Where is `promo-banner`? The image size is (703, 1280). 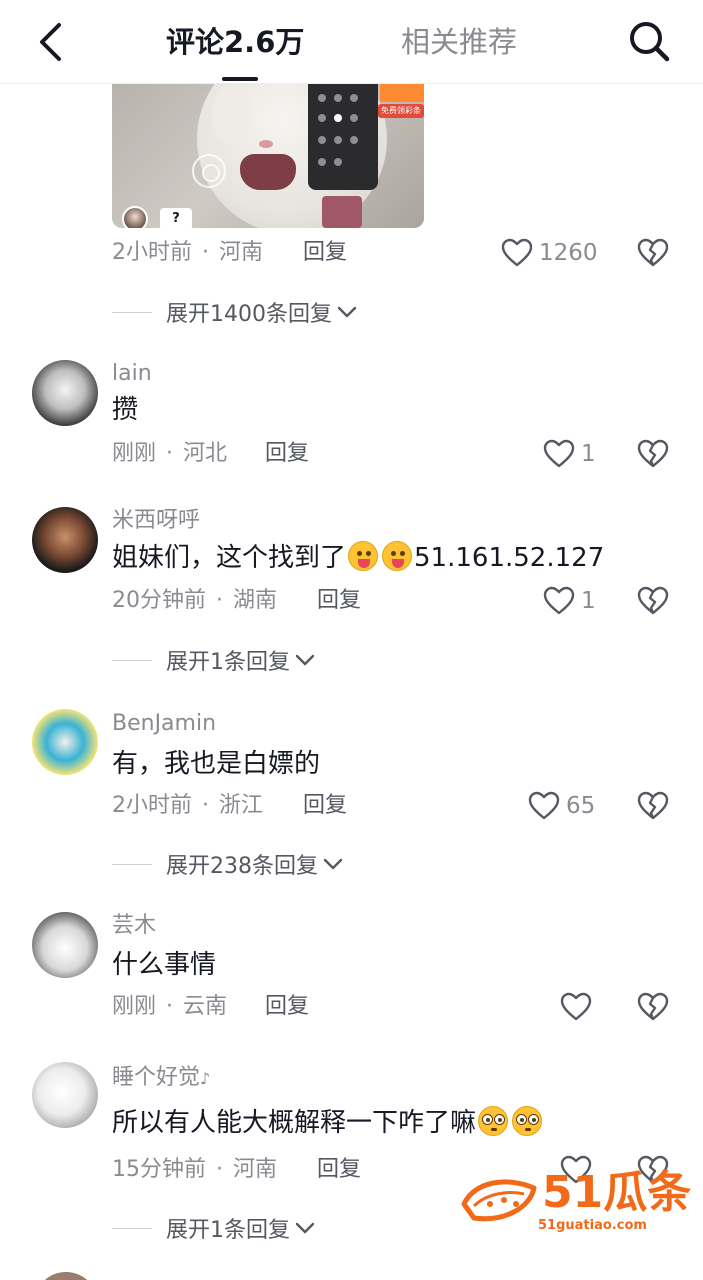 promo-banner is located at coordinates (402, 93).